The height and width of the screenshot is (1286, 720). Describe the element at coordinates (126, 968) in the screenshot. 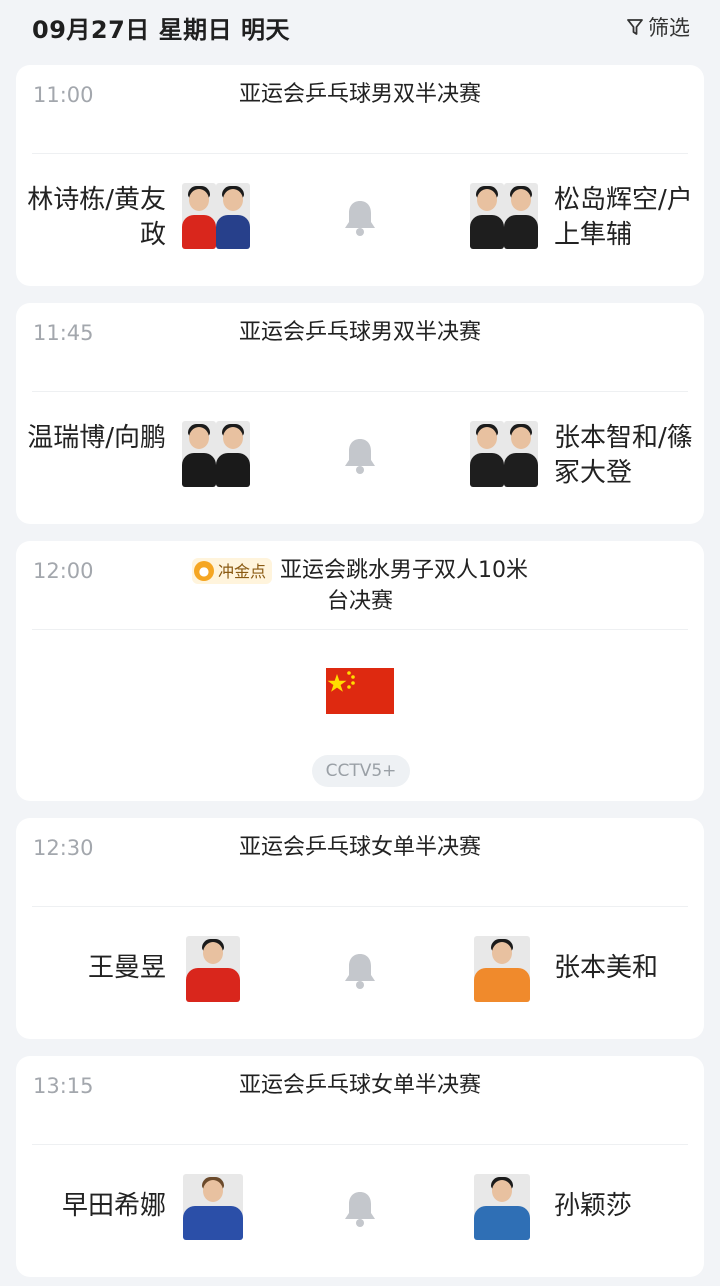

I see `left-player-name: 王曼昱` at that location.